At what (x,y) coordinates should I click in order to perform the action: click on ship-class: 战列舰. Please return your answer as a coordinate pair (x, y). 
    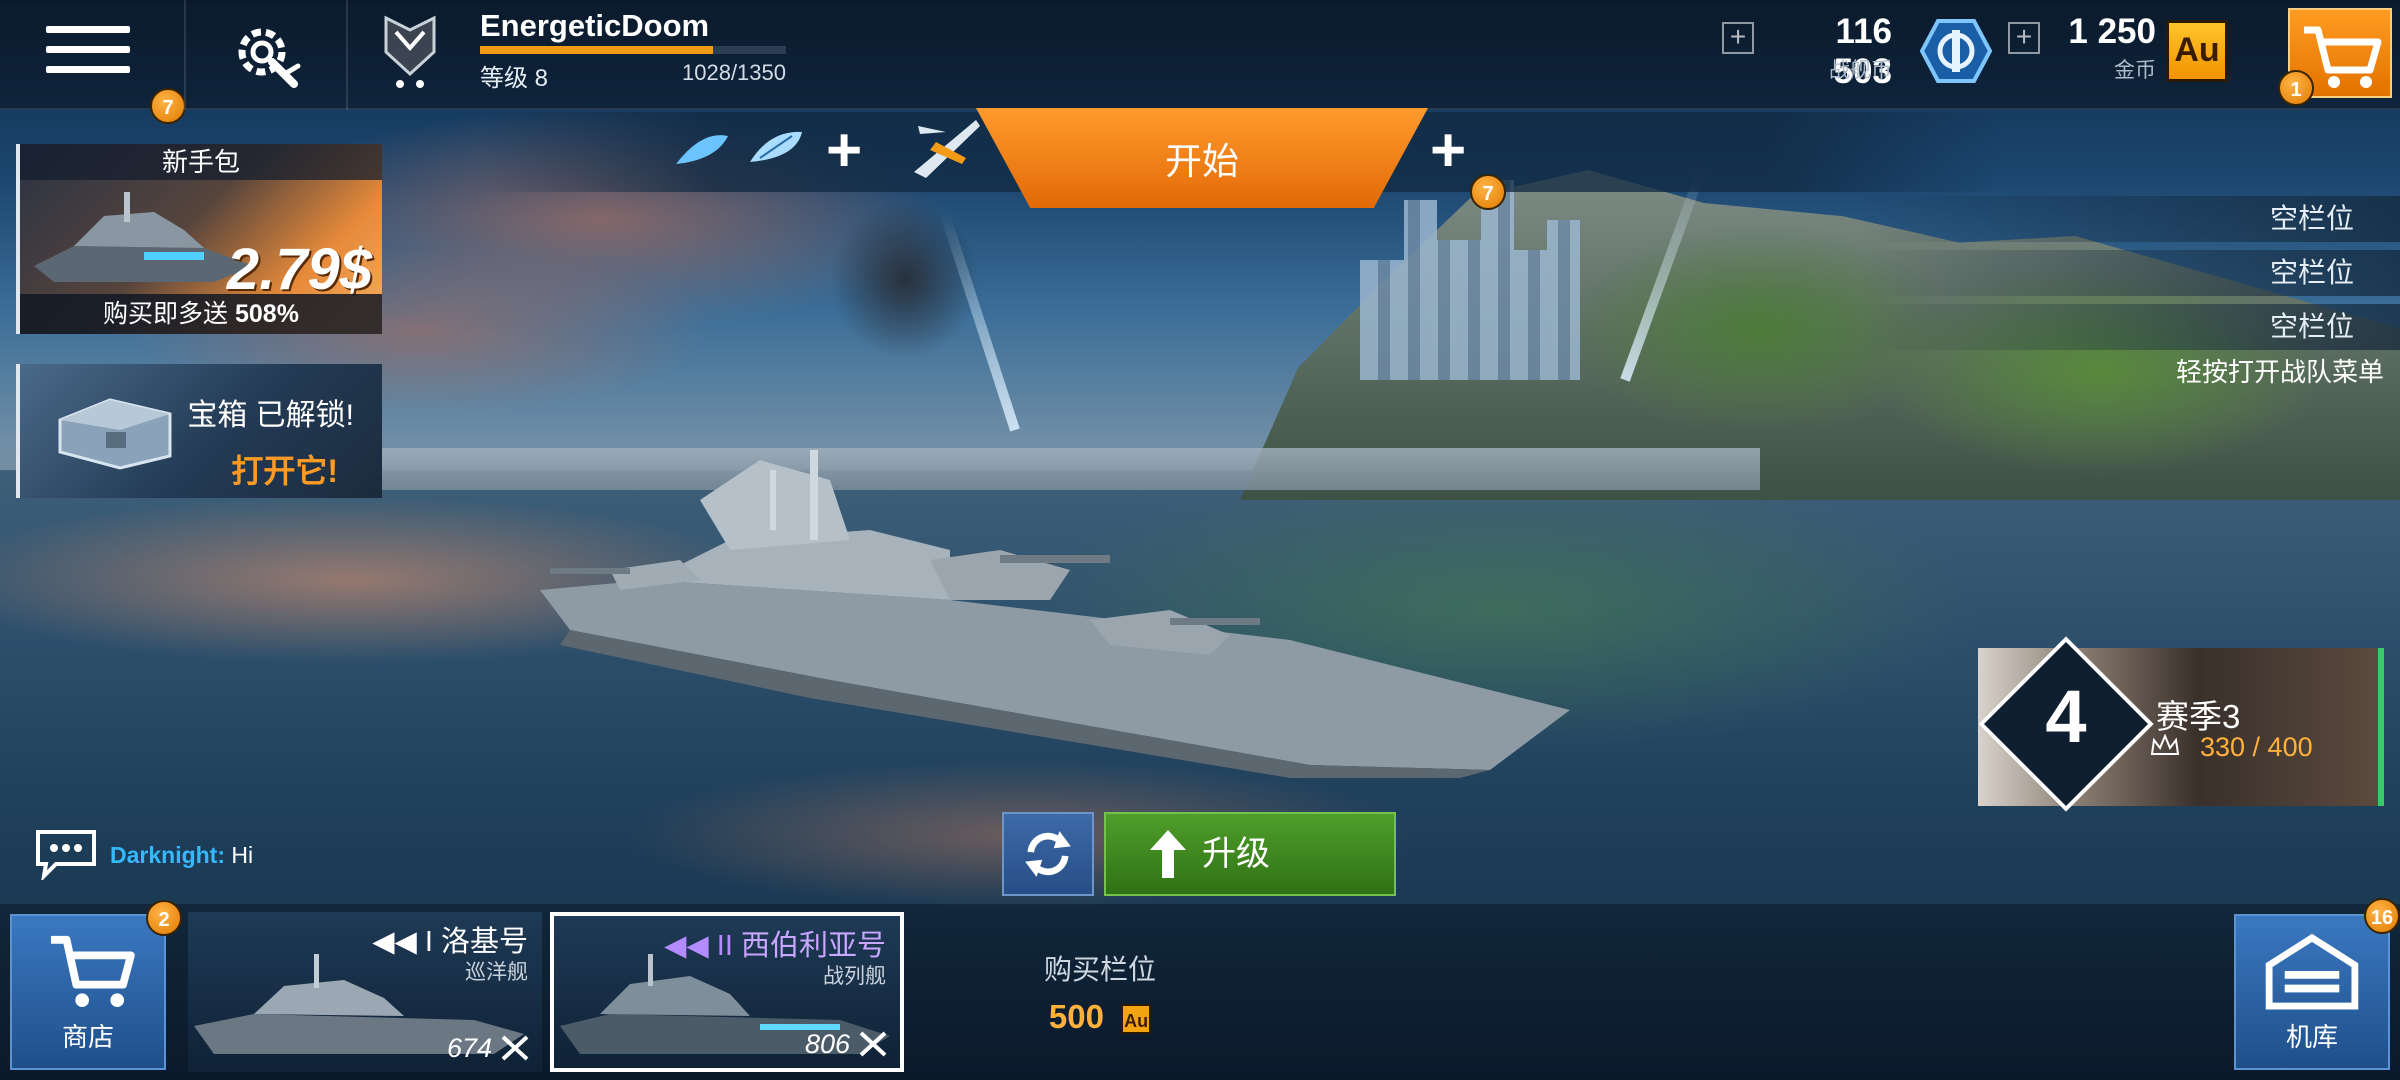
    Looking at the image, I should click on (854, 976).